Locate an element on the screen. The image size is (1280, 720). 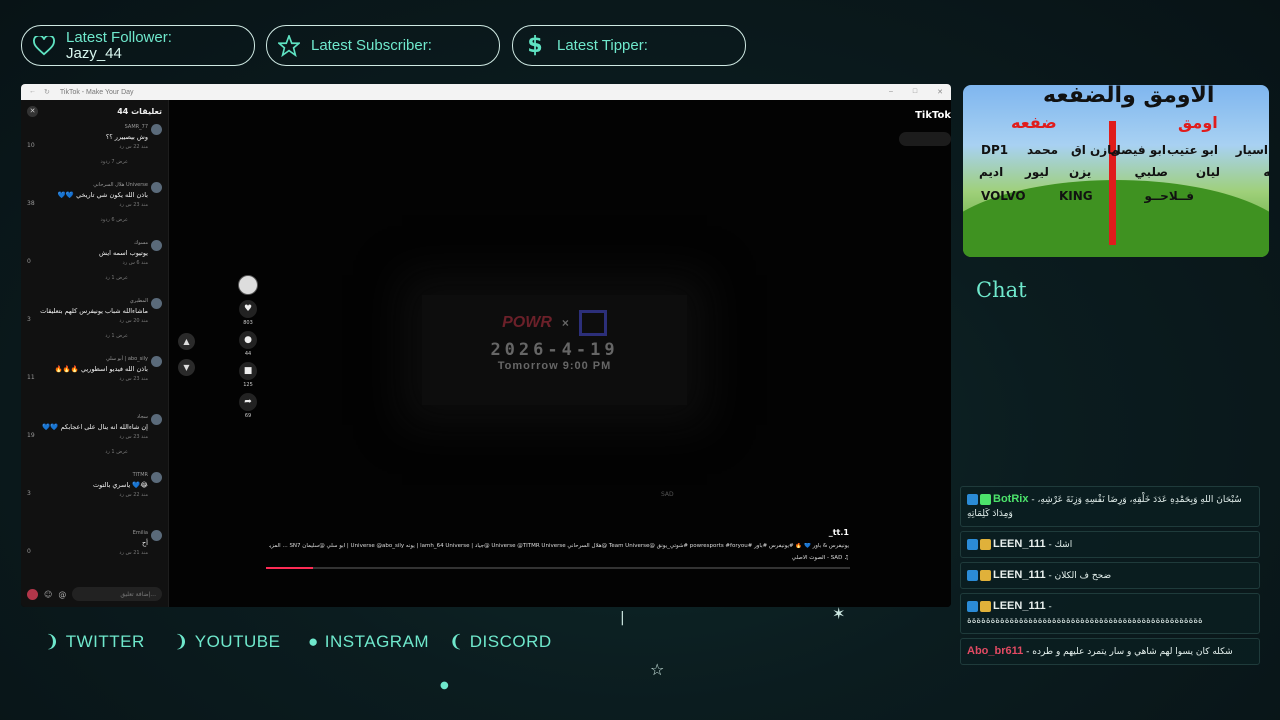
chat-title: Chat is located at coordinates (1001, 290).